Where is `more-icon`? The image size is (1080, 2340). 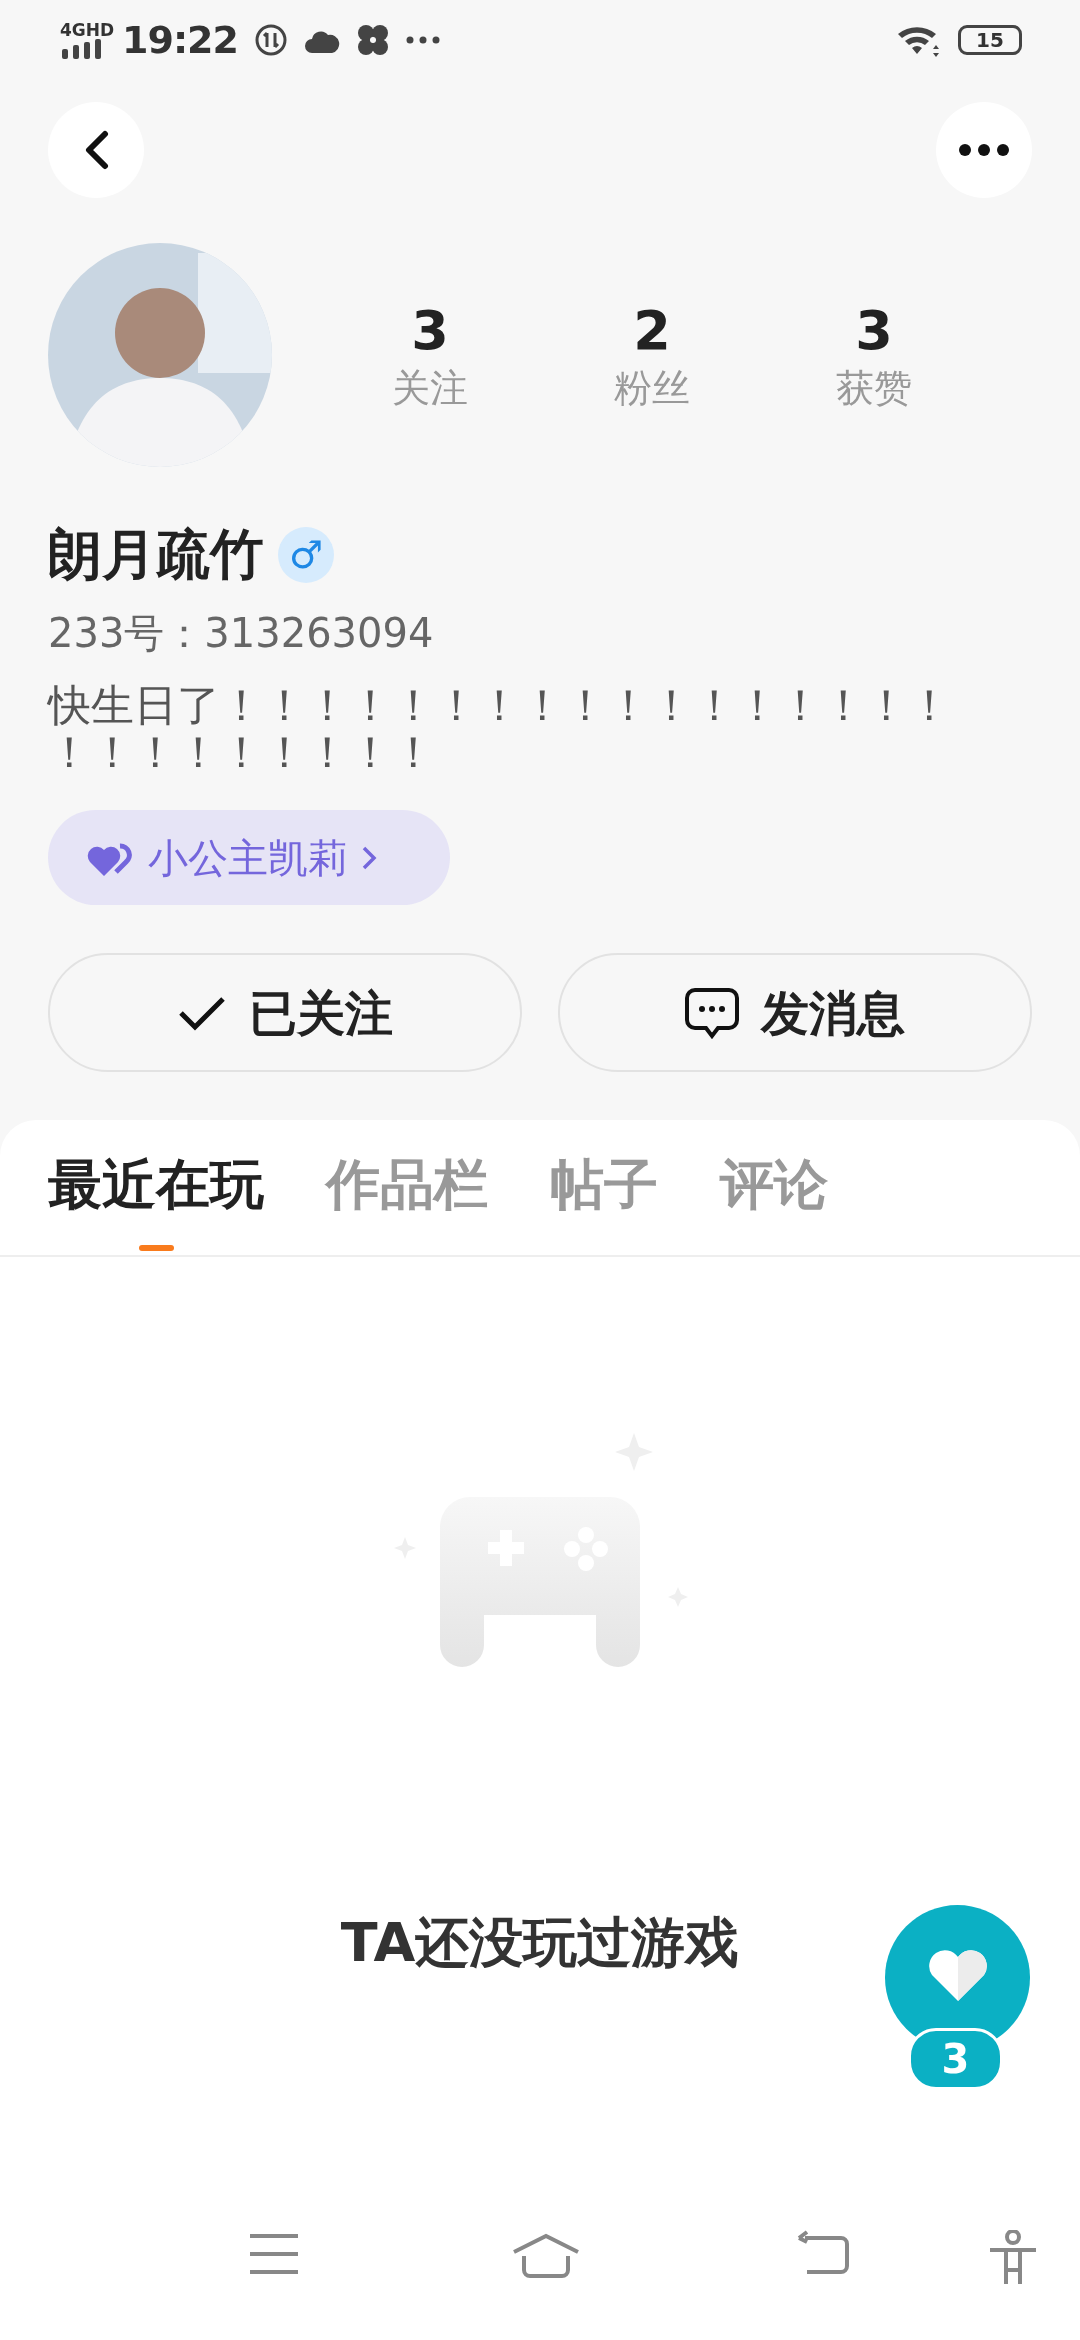
more-icon is located at coordinates (984, 150).